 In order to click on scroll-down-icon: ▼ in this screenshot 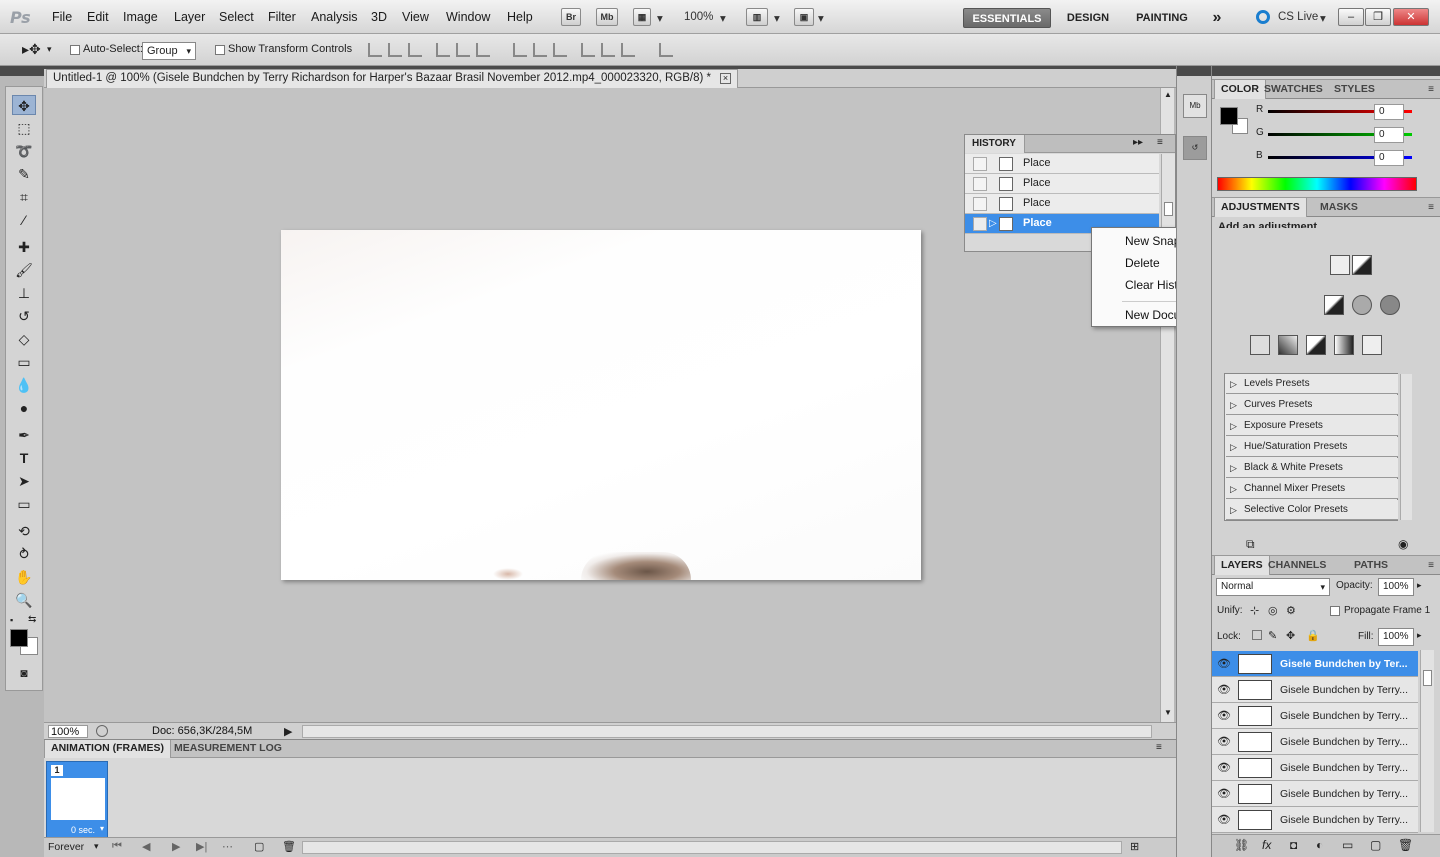, I will do `click(1168, 712)`.